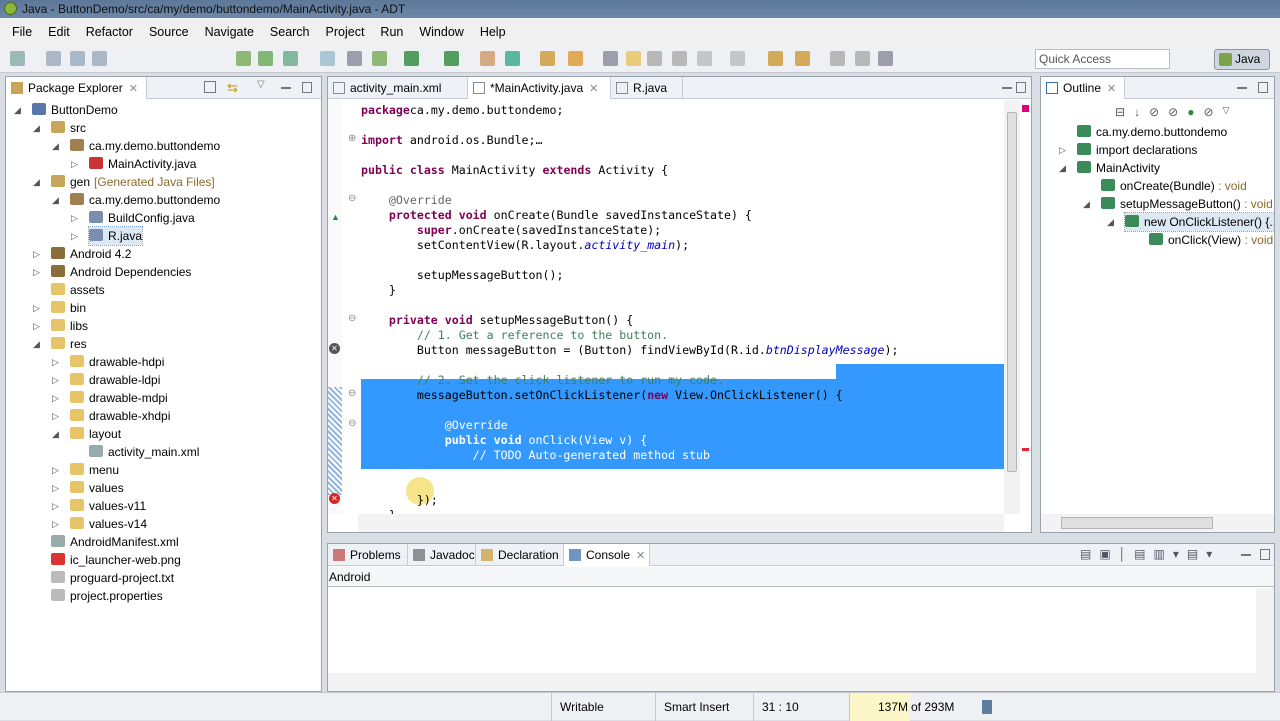 The image size is (1280, 721). Describe the element at coordinates (441, 32) in the screenshot. I see `menu-window: Window` at that location.